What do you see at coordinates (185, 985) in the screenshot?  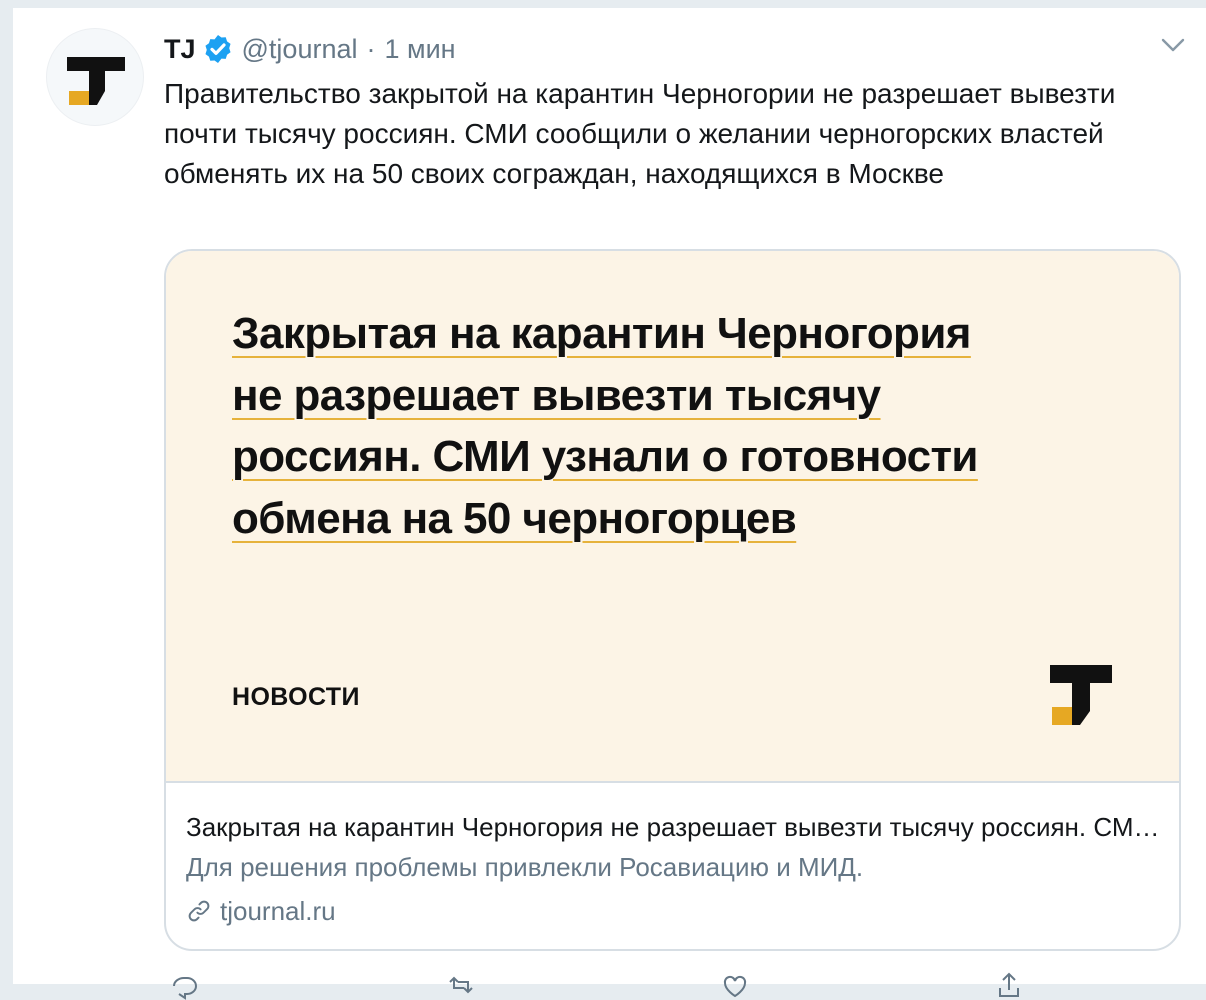 I see `reply-icon` at bounding box center [185, 985].